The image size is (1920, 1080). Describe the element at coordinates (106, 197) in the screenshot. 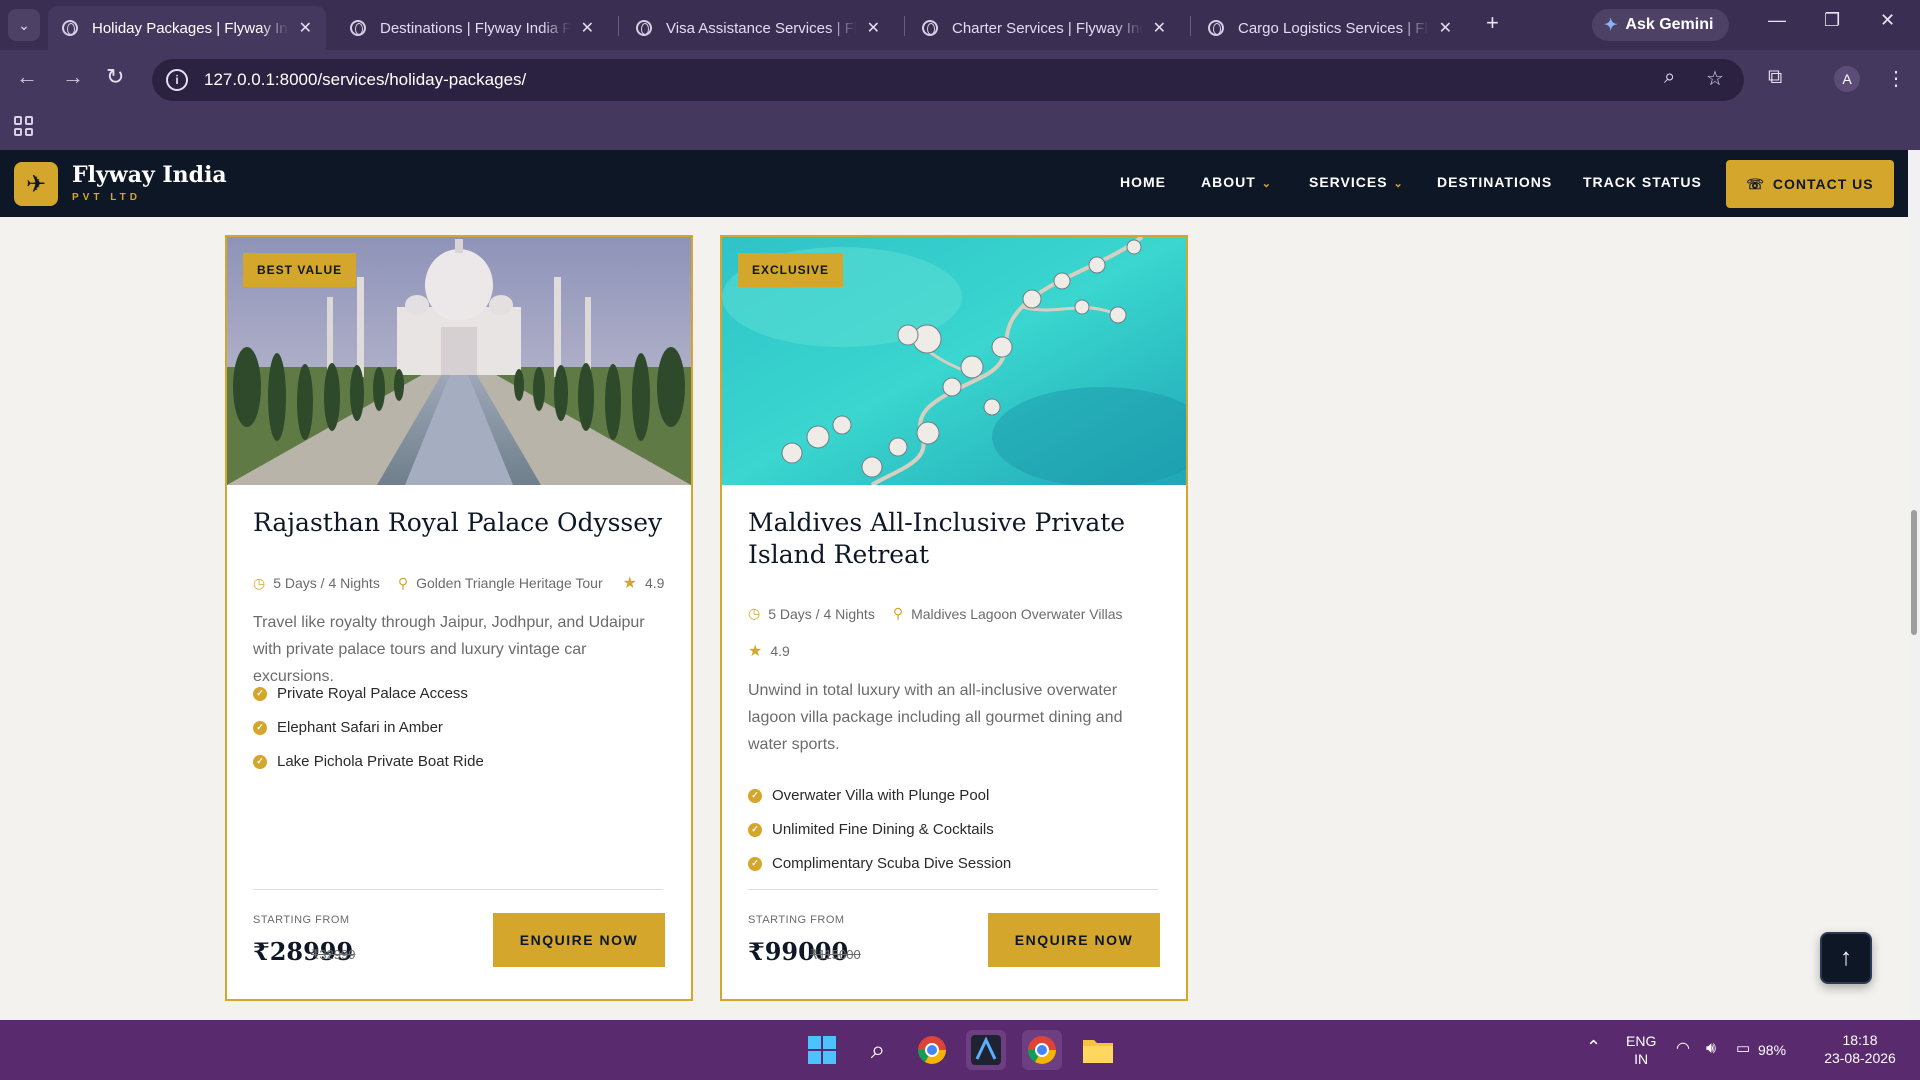

I see `brand-subtitle: PVT LTD` at that location.